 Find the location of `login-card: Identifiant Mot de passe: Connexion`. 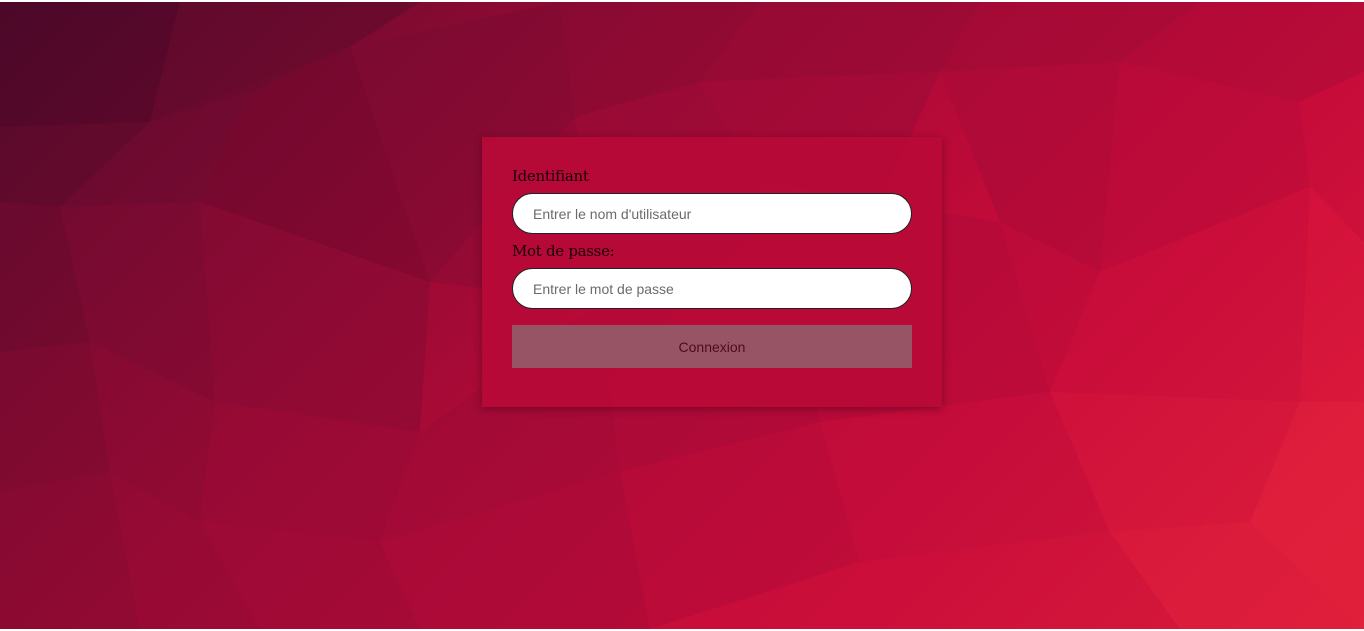

login-card: Identifiant Mot de passe: Connexion is located at coordinates (712, 272).